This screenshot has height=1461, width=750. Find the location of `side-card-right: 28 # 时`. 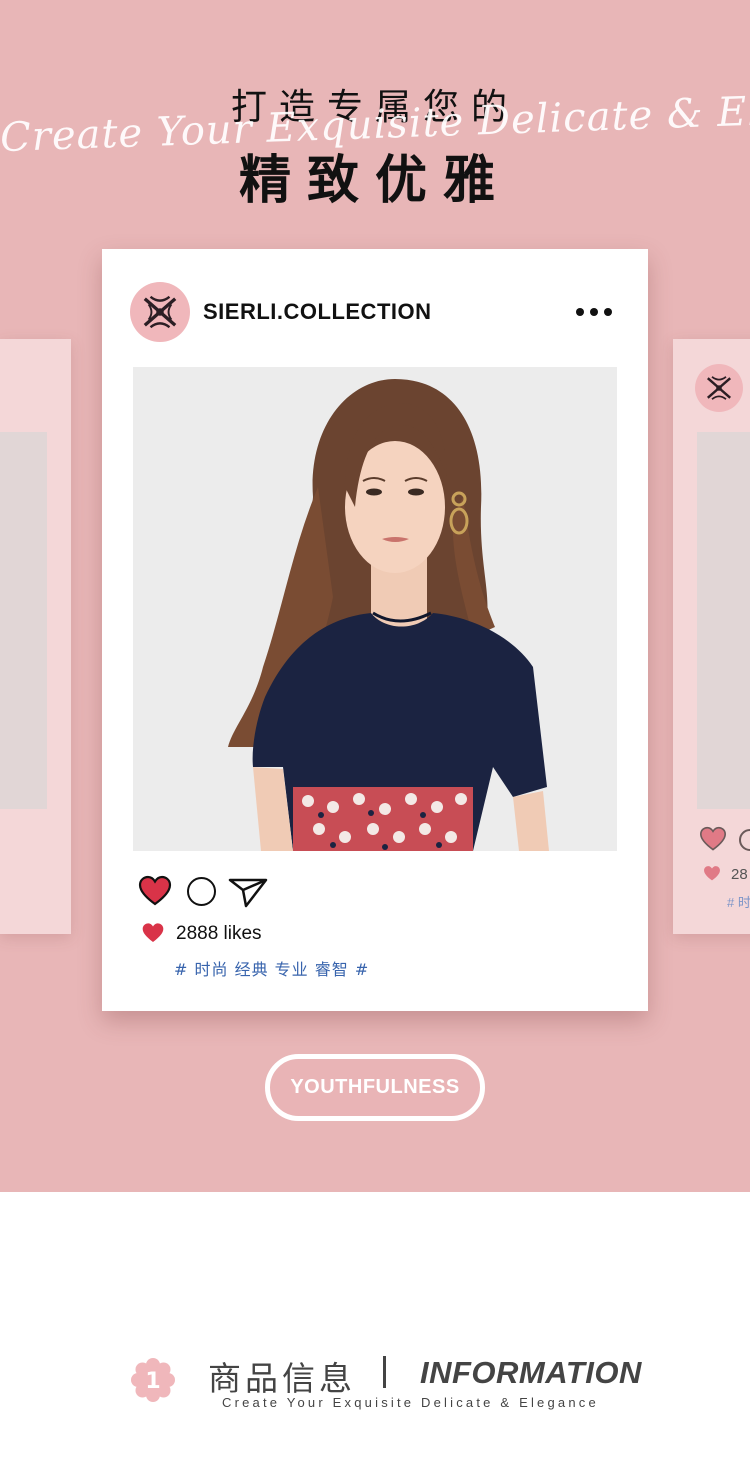

side-card-right: 28 # 时 is located at coordinates (711, 636).